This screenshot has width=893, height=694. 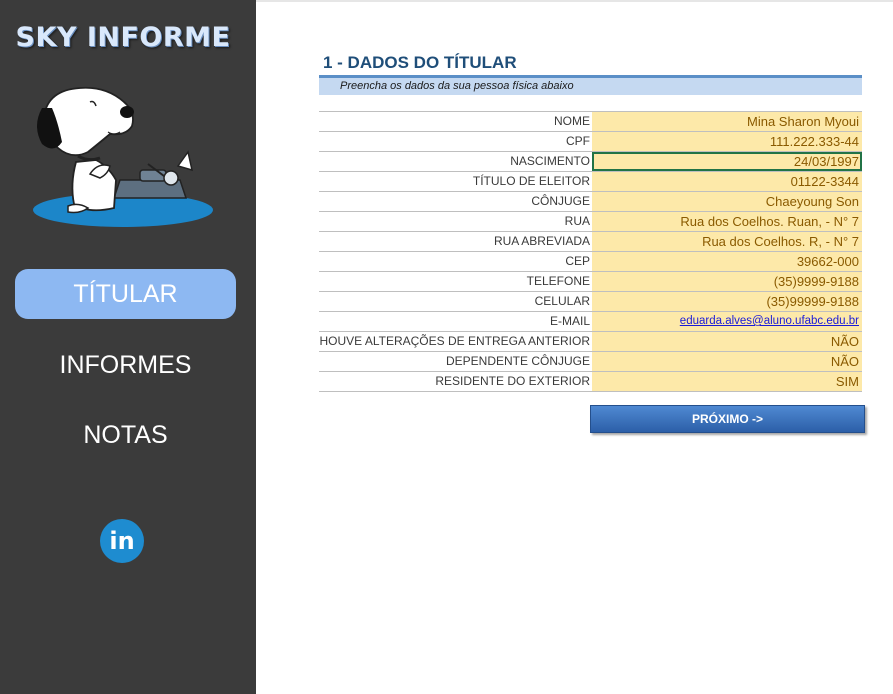 I want to click on field-row-rua: RUA Rua dos Coelhos. Ruan, - N° 7, so click(x=590, y=222).